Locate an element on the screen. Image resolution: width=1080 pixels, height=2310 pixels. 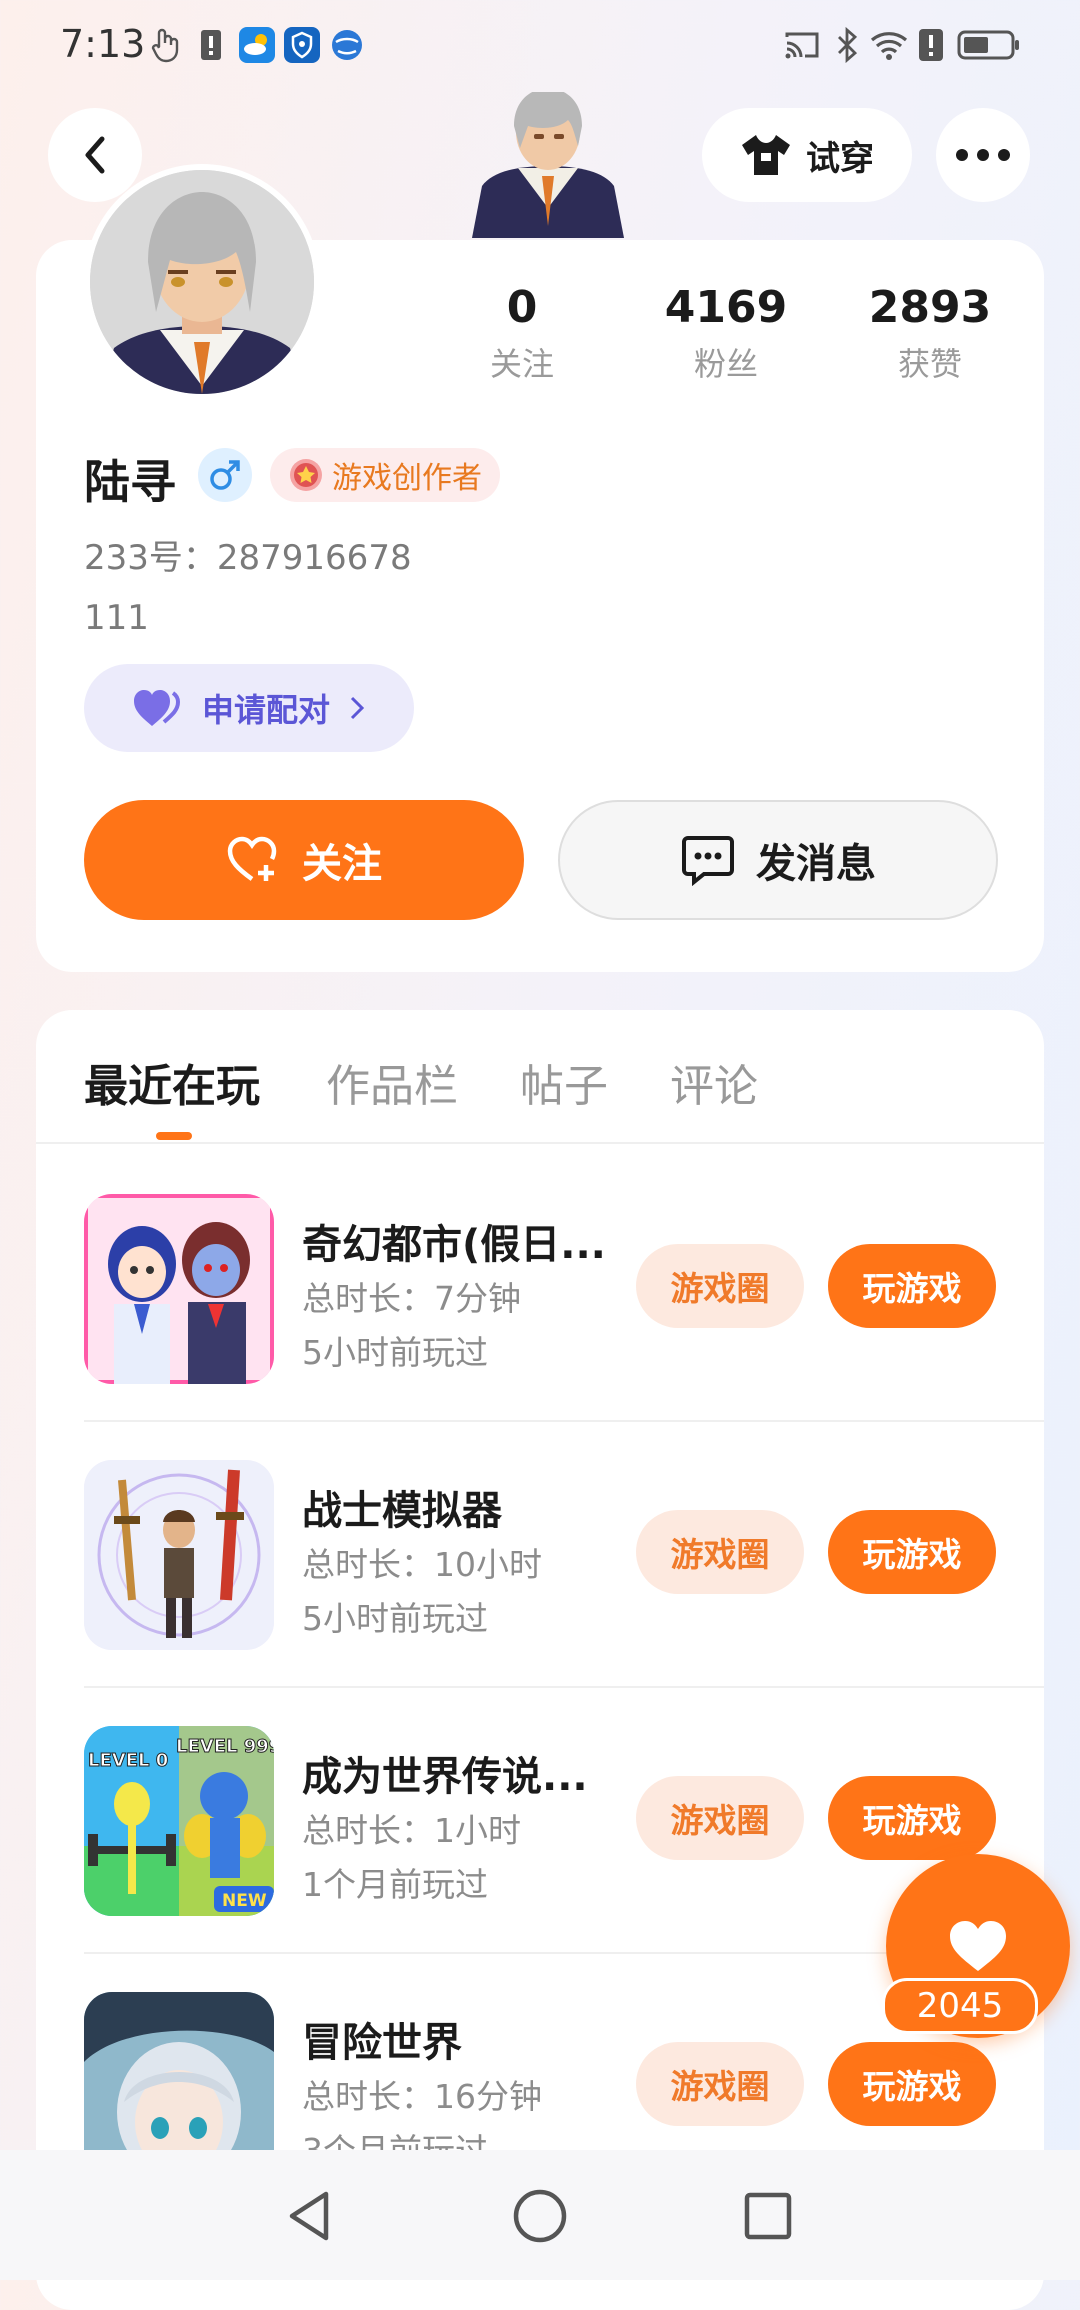
stat-followers: 4169 粉丝 is located at coordinates (726, 333).